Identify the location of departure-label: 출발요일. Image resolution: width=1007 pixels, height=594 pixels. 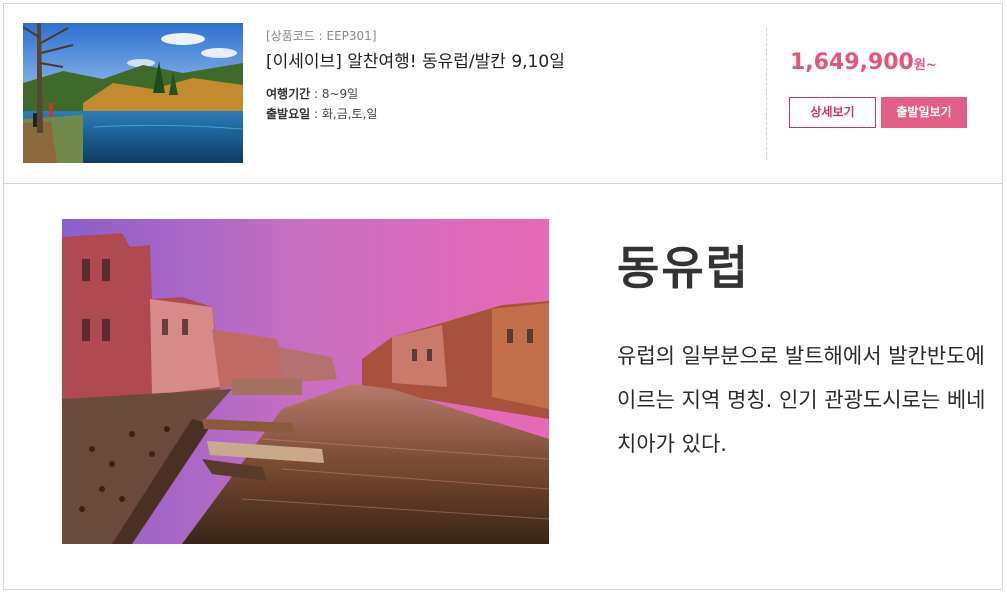
(288, 114).